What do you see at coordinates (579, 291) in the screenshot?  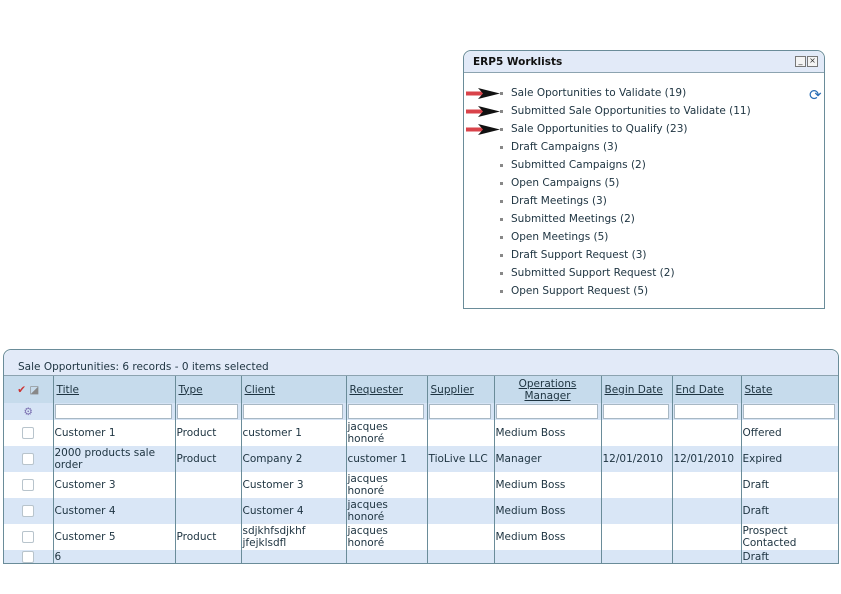 I see `worklist-link: Open Support Request (5)` at bounding box center [579, 291].